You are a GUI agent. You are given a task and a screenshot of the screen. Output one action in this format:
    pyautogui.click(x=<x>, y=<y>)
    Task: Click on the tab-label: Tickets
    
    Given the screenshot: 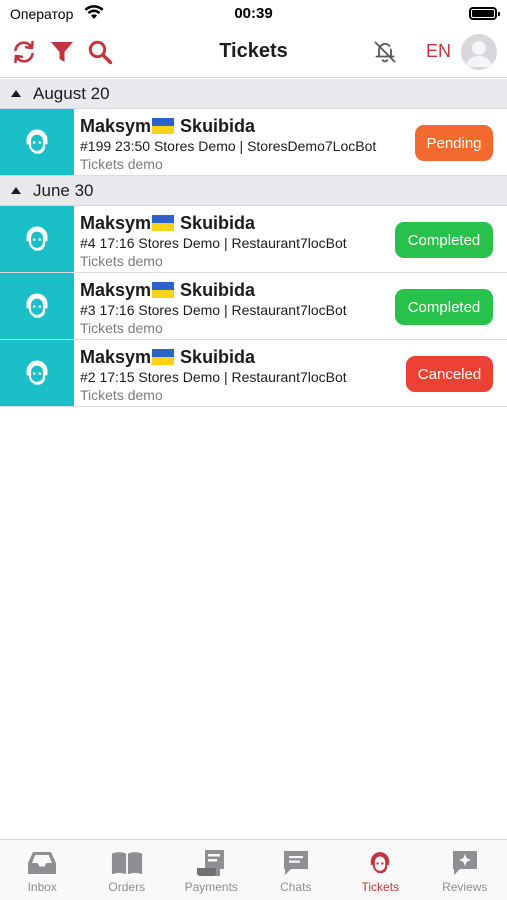 What is the action you would take?
    pyautogui.click(x=380, y=887)
    